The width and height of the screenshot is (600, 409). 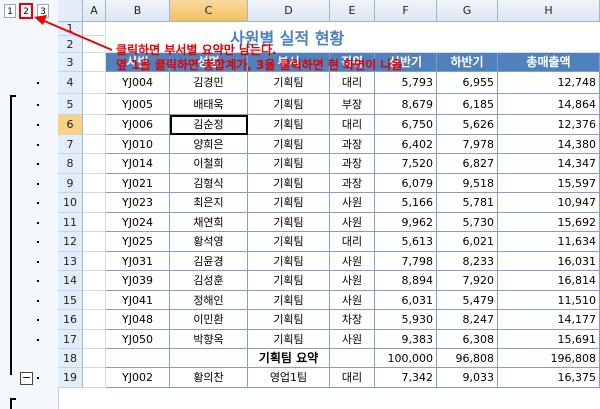 What do you see at coordinates (406, 358) in the screenshot?
I see `summary-cell: 100,000` at bounding box center [406, 358].